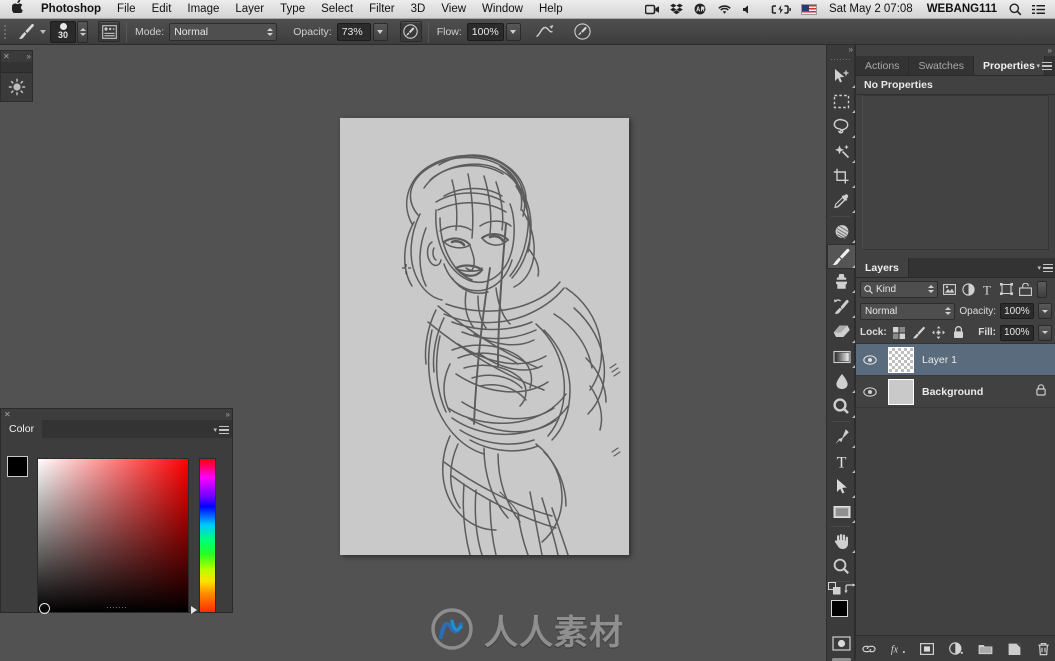 The width and height of the screenshot is (1055, 661). Describe the element at coordinates (1015, 9) in the screenshot. I see `search-icon` at that location.